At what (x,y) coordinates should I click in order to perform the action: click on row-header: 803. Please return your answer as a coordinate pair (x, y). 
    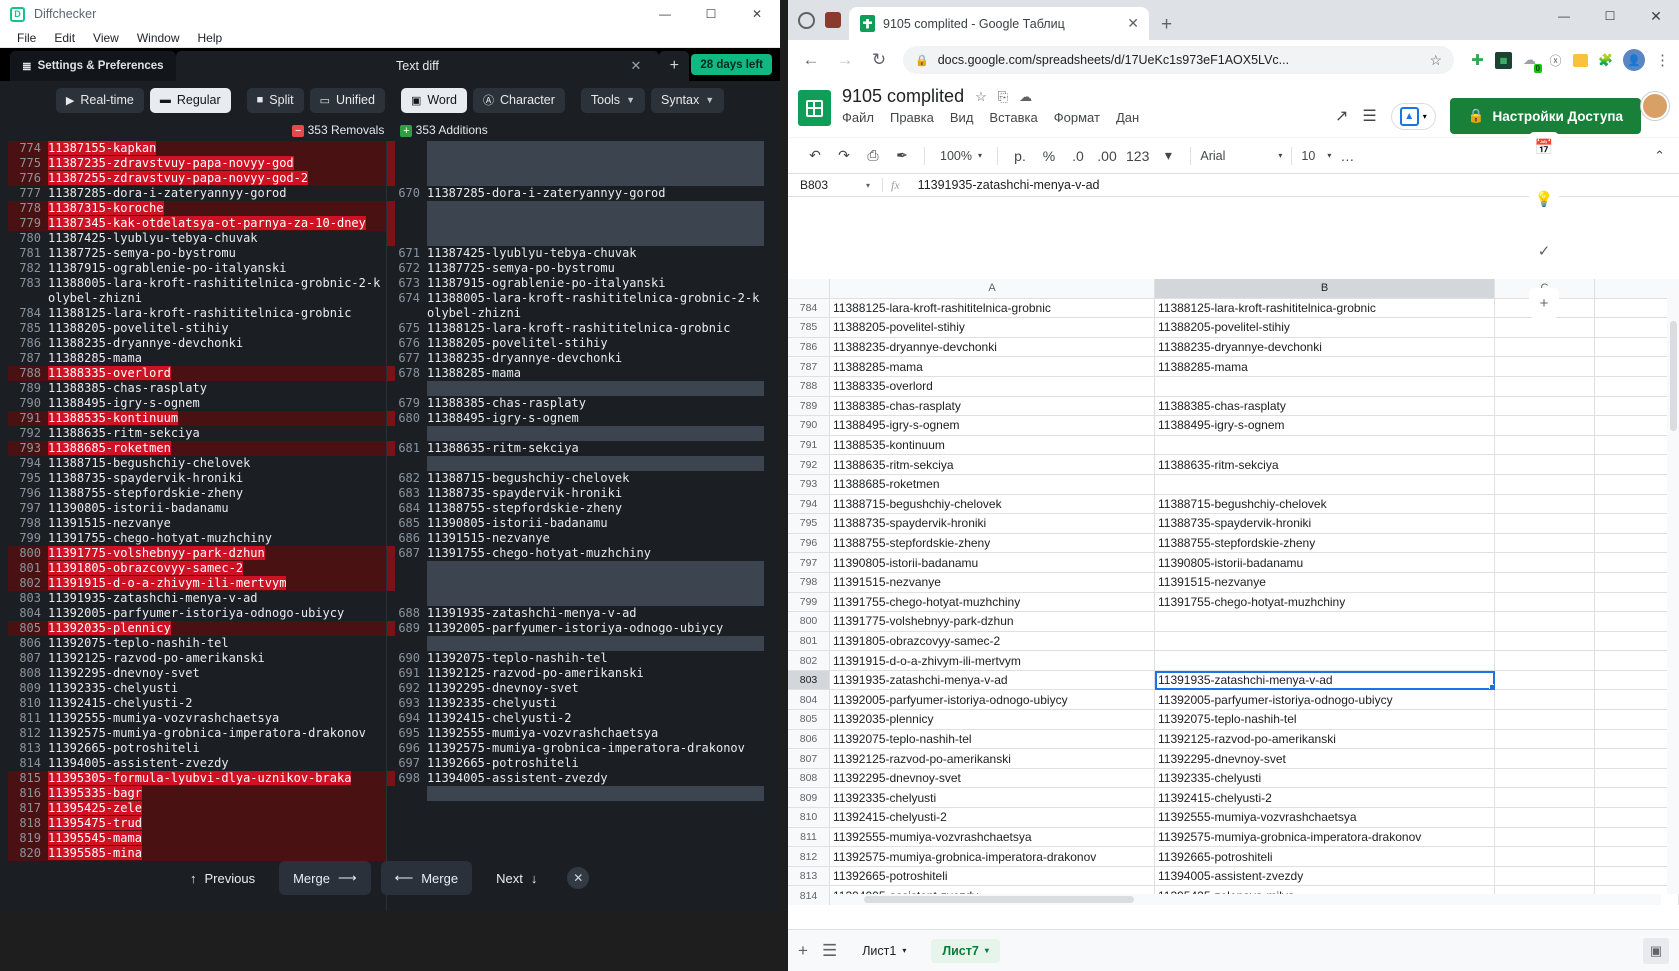
    Looking at the image, I should click on (809, 680).